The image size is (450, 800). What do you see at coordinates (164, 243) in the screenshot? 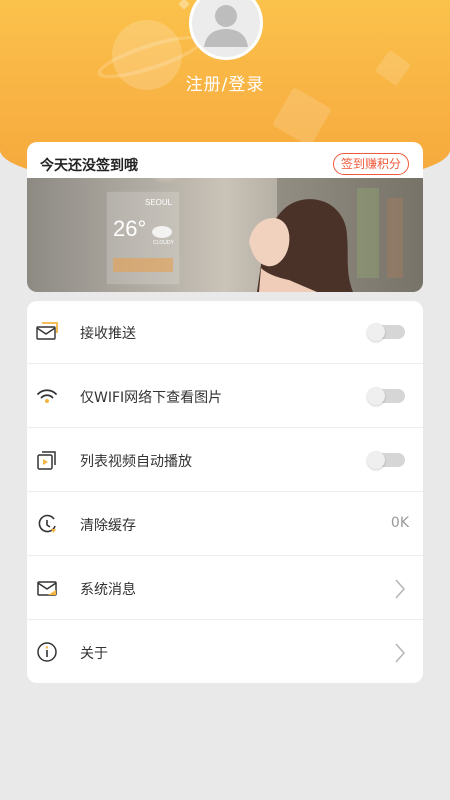
I see `banner-condition-text: CLOUDY` at bounding box center [164, 243].